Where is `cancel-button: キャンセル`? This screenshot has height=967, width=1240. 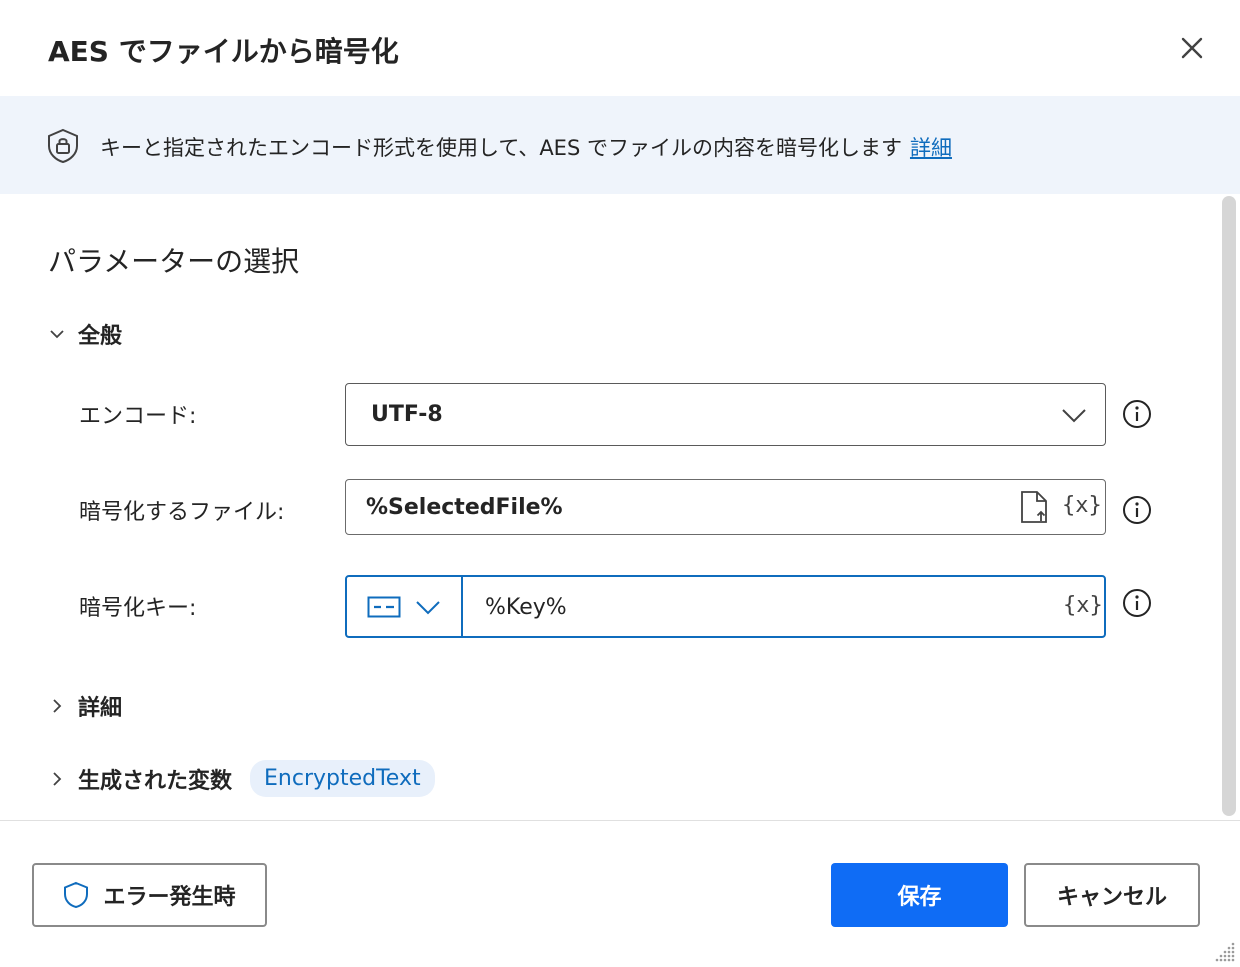
cancel-button: キャンセル is located at coordinates (1112, 895).